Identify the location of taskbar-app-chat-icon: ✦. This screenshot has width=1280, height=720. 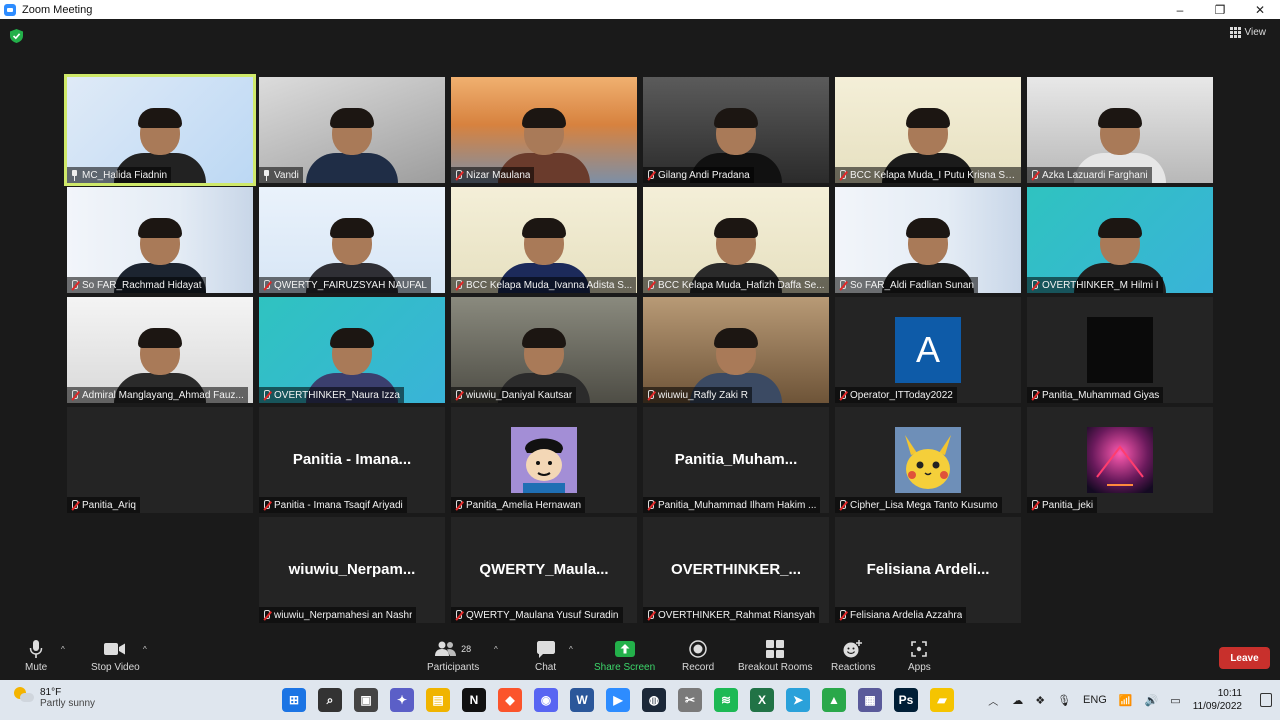
(402, 700).